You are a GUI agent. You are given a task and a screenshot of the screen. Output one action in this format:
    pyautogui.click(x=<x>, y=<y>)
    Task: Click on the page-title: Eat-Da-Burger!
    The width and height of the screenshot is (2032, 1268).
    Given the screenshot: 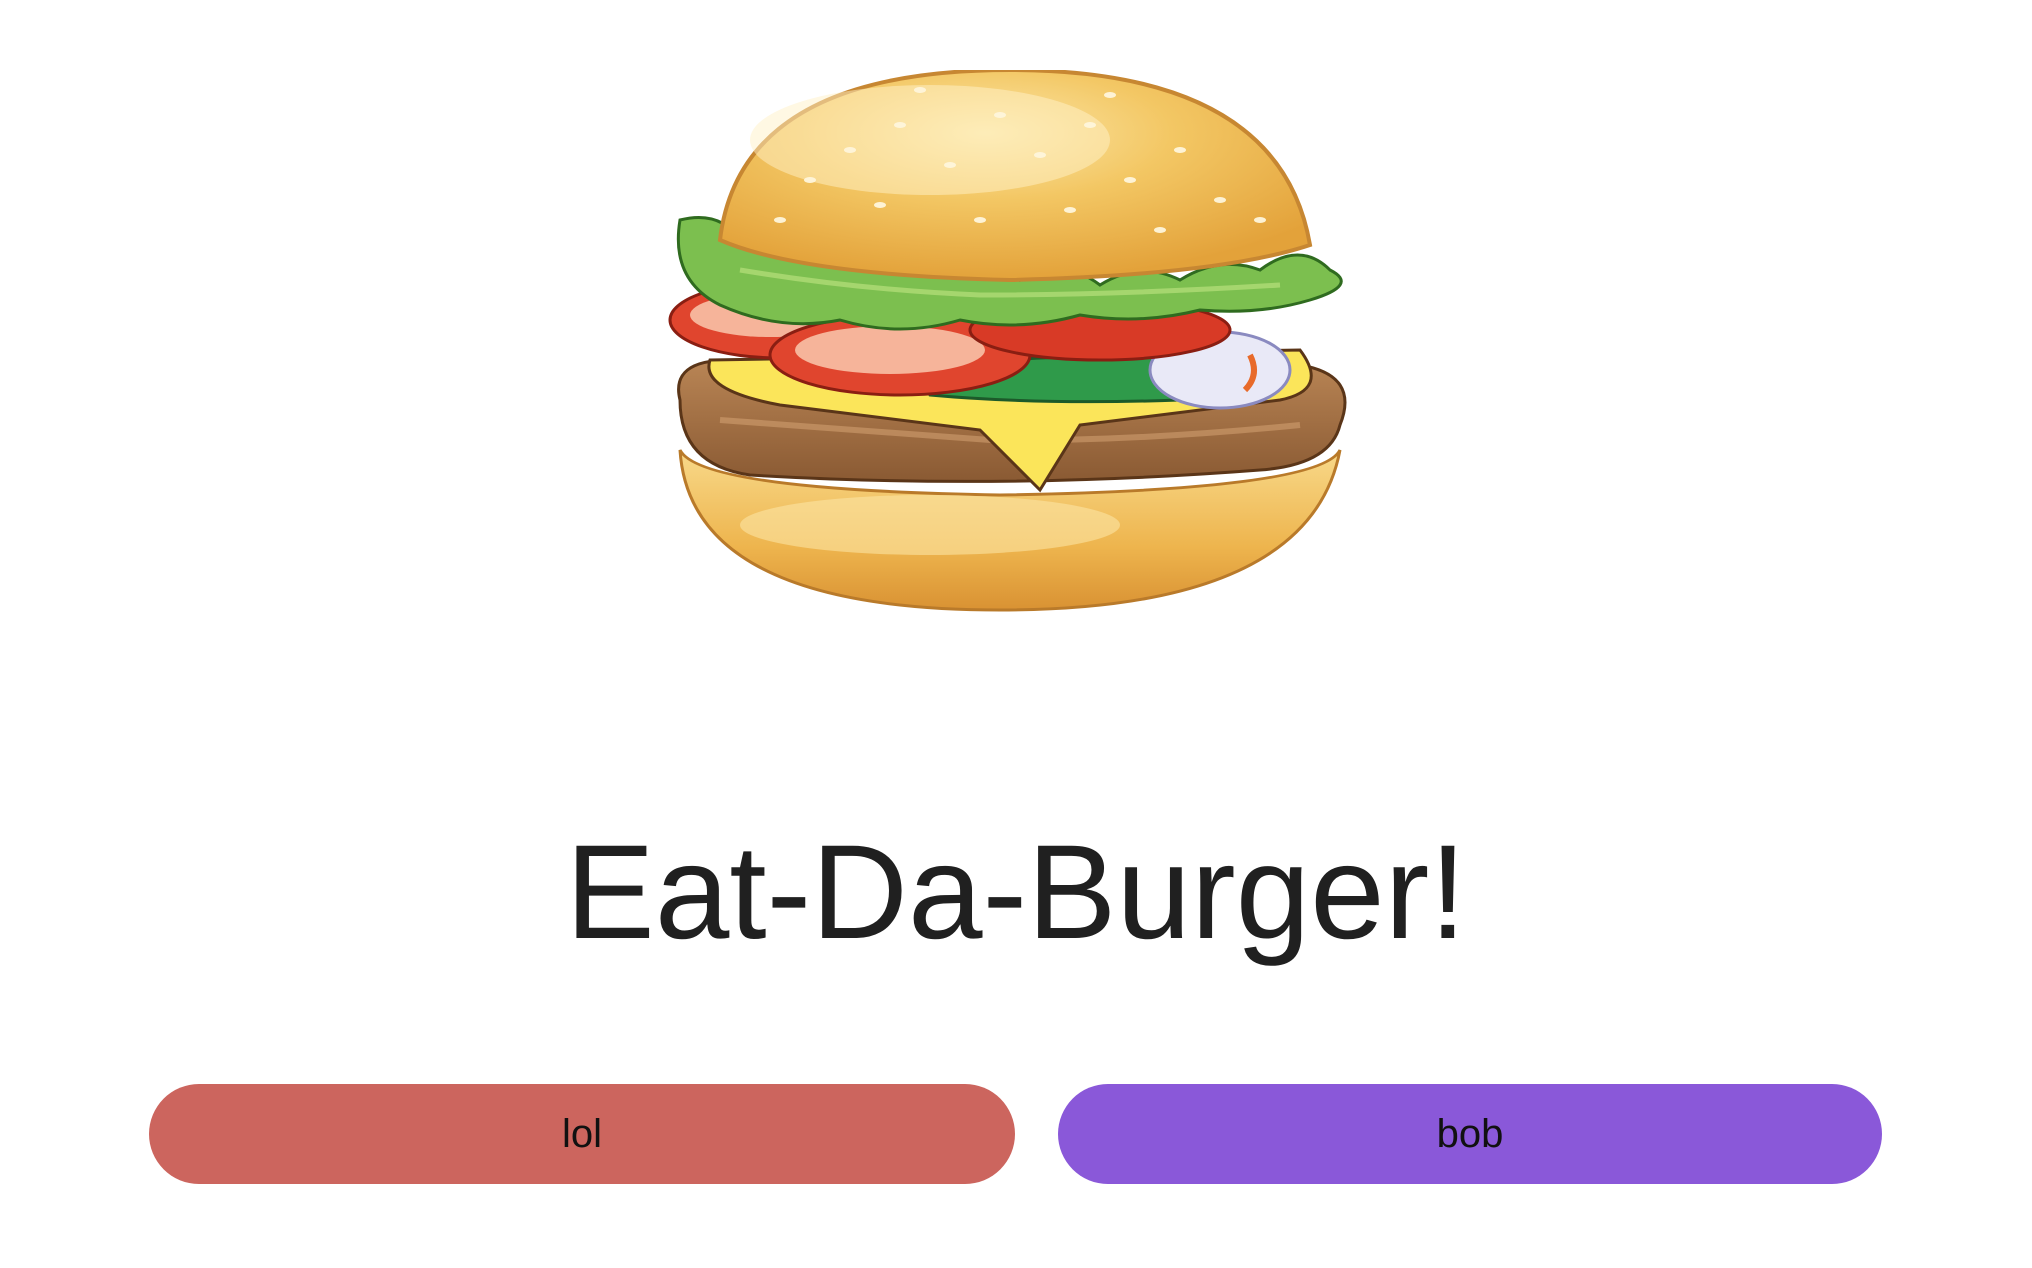 What is the action you would take?
    pyautogui.click(x=1016, y=892)
    